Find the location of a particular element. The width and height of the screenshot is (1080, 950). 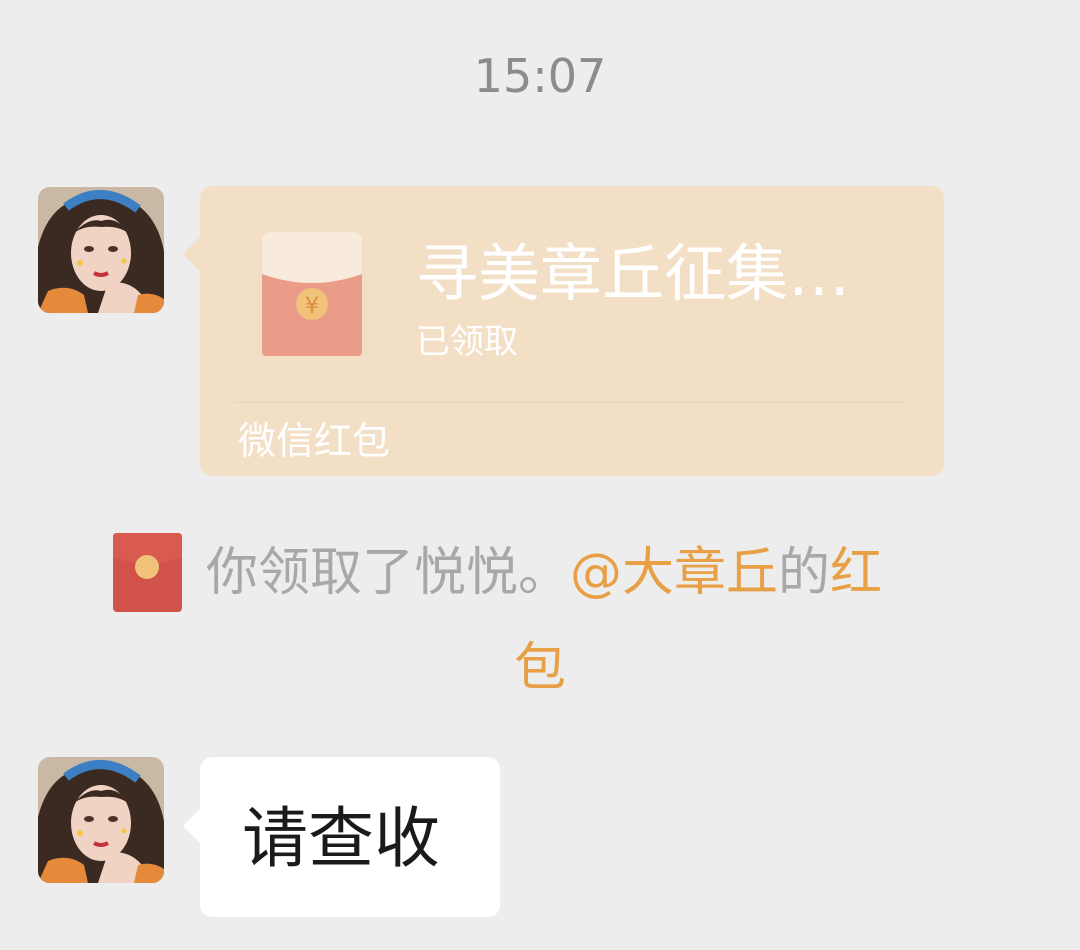

red-packet-status: 已领取 is located at coordinates (467, 342).